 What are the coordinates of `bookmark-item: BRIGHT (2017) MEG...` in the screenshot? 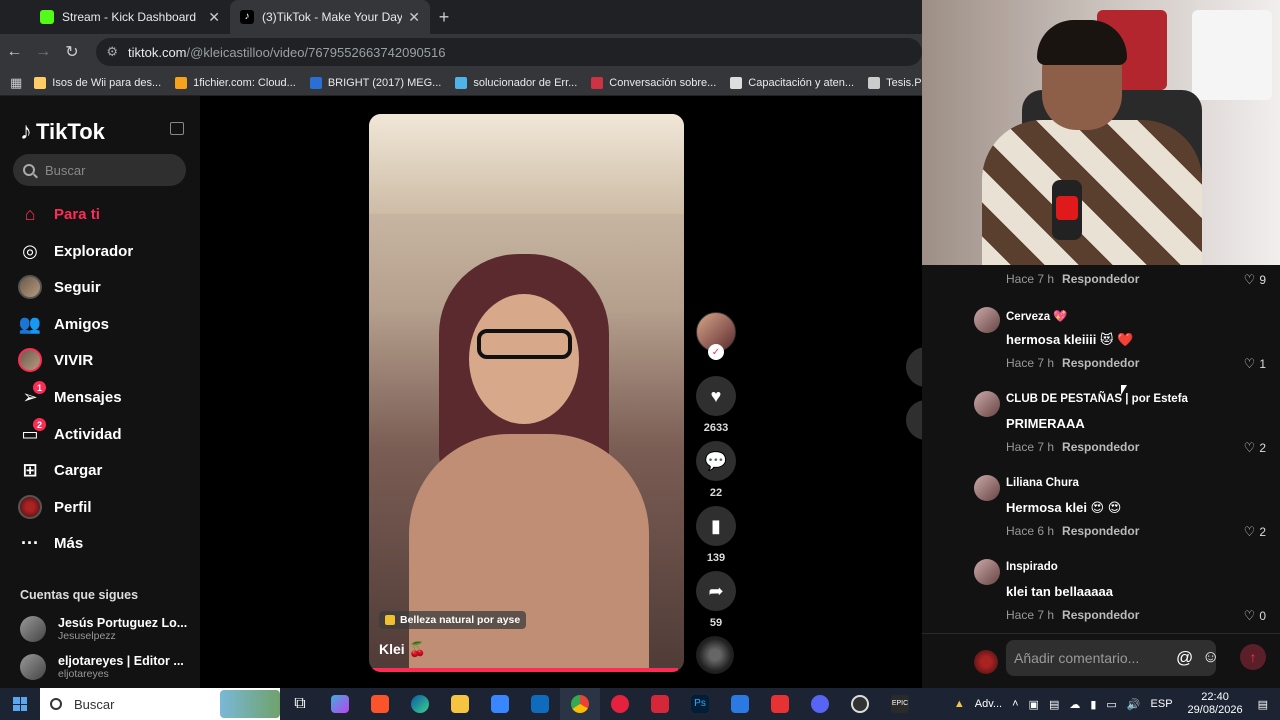 It's located at (375, 82).